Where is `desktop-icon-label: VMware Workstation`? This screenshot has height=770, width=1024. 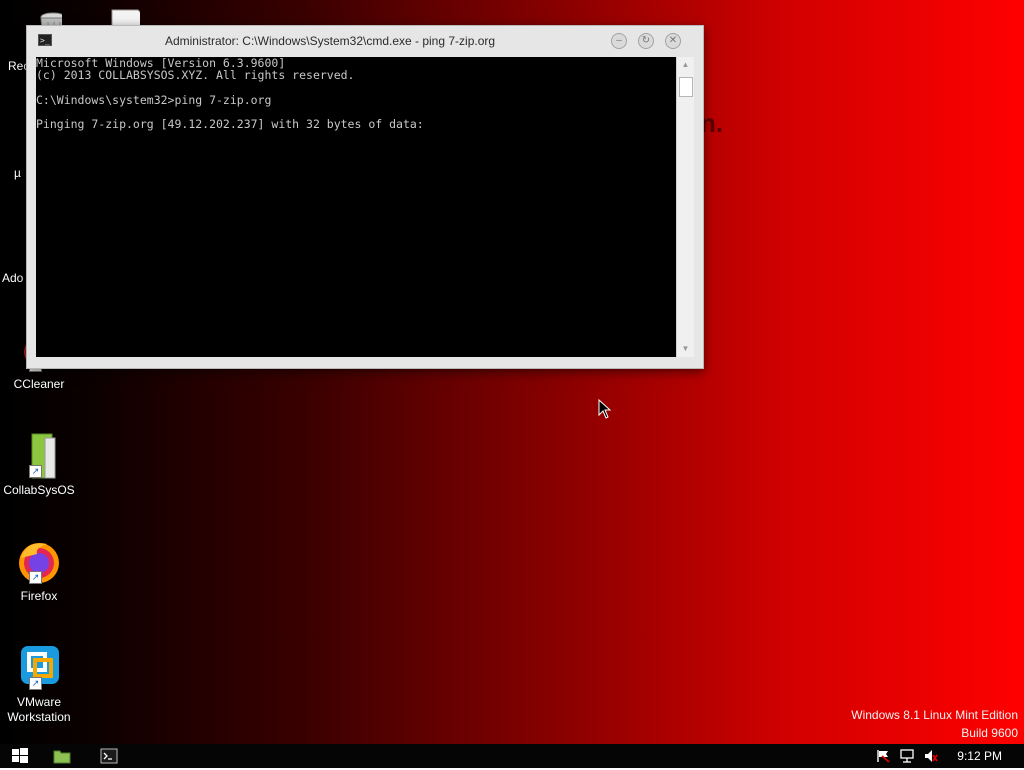 desktop-icon-label: VMware Workstation is located at coordinates (39, 709).